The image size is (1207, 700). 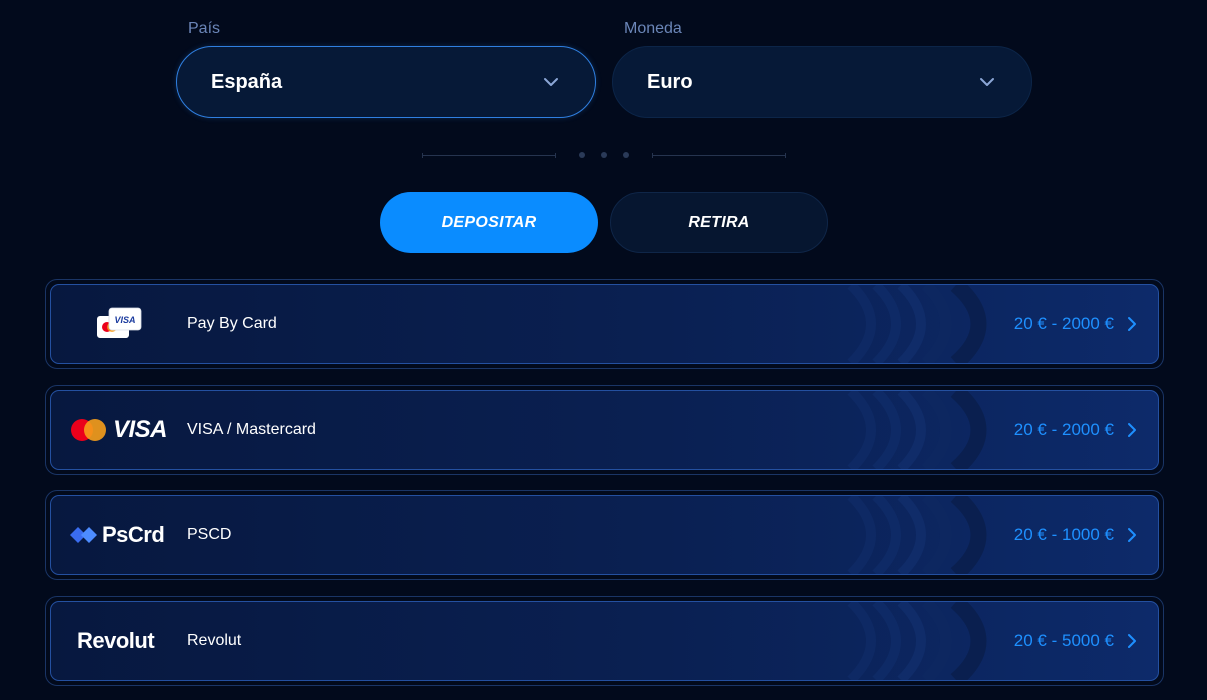 What do you see at coordinates (386, 82) in the screenshot?
I see `country-select: España` at bounding box center [386, 82].